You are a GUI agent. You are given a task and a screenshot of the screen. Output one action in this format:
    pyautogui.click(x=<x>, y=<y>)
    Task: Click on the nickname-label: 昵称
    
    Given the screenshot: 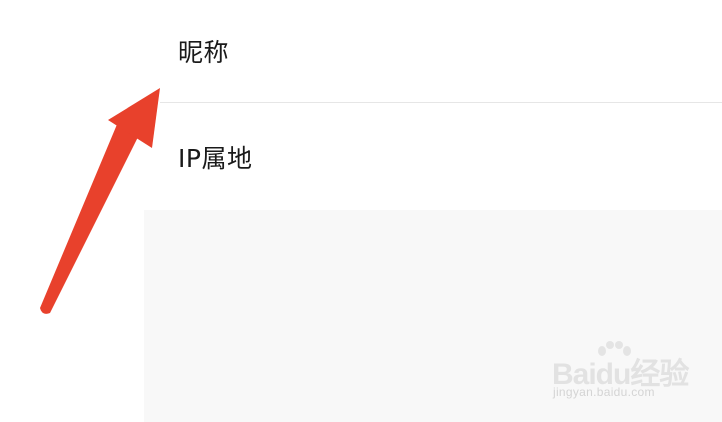 What is the action you would take?
    pyautogui.click(x=204, y=52)
    